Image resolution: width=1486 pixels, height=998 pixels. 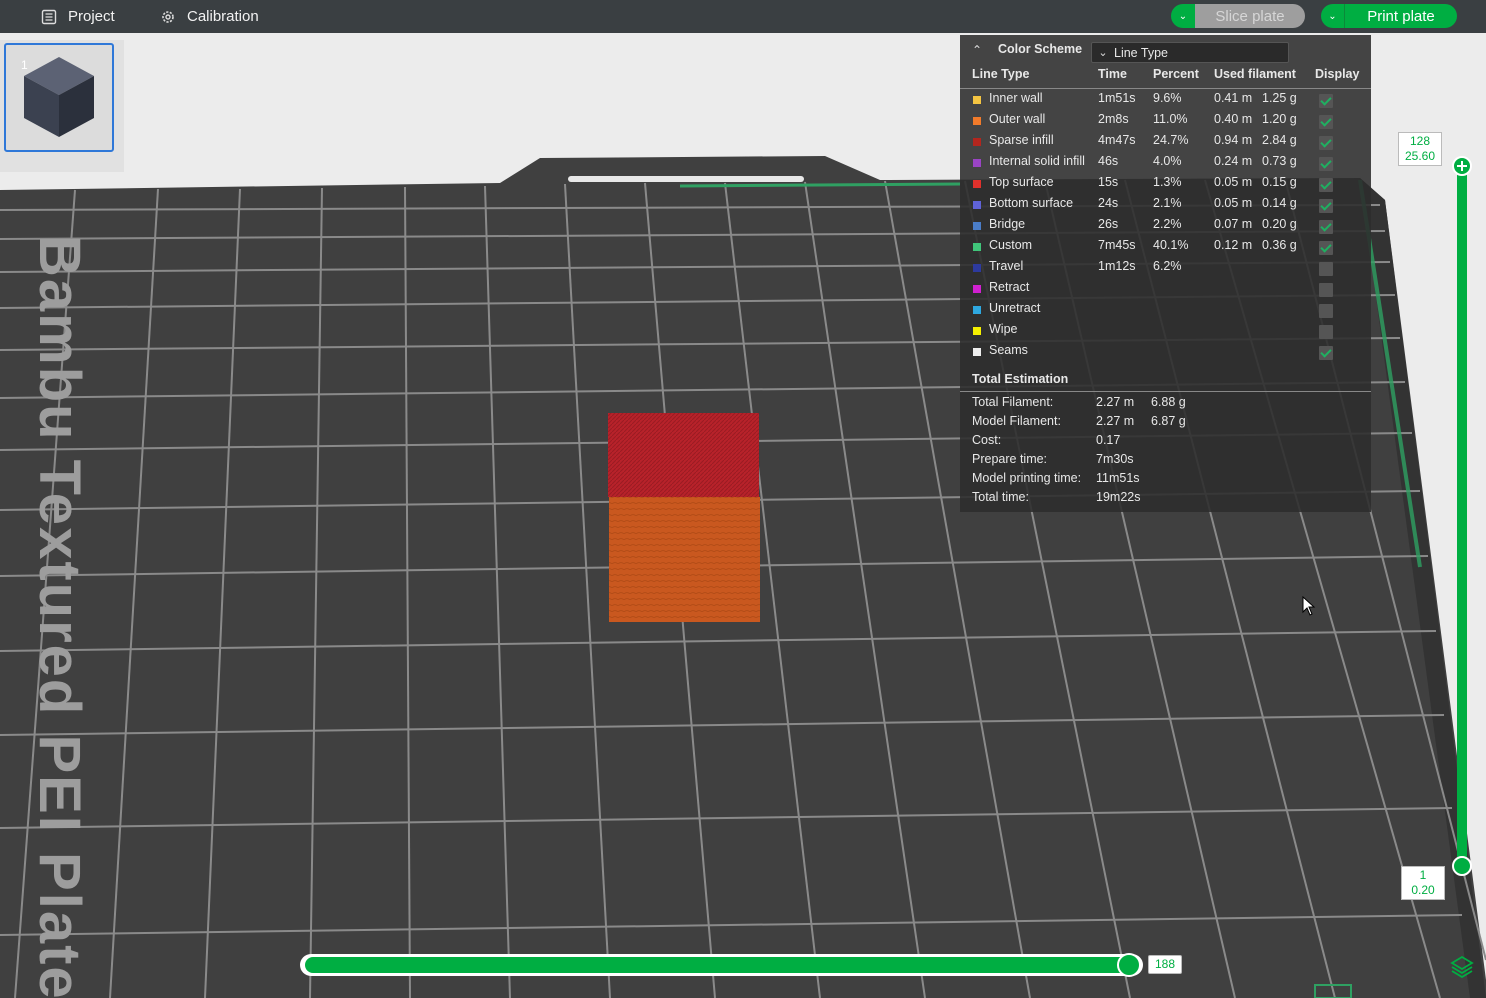 I want to click on line-type-percent: 24.7%, so click(x=1171, y=140).